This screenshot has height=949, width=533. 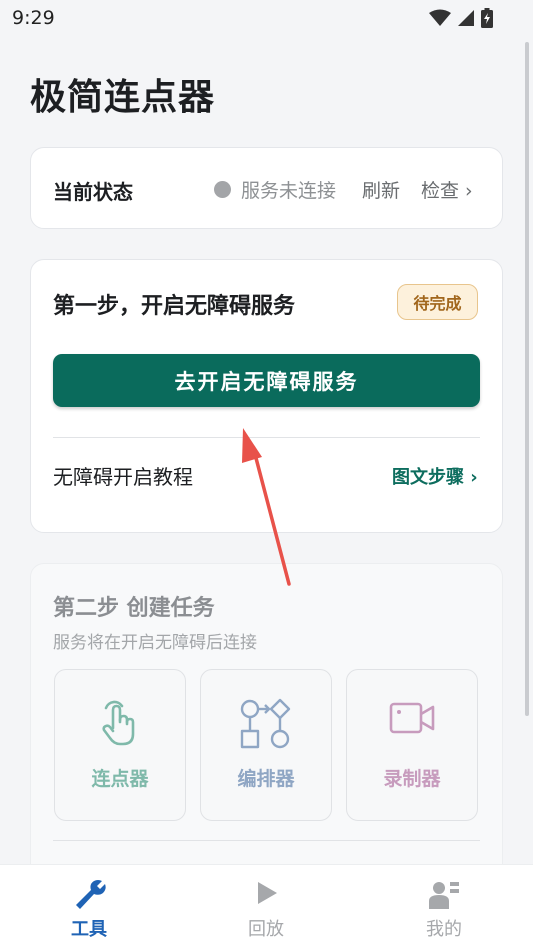 What do you see at coordinates (33, 18) in the screenshot?
I see `status-time: 9:29` at bounding box center [33, 18].